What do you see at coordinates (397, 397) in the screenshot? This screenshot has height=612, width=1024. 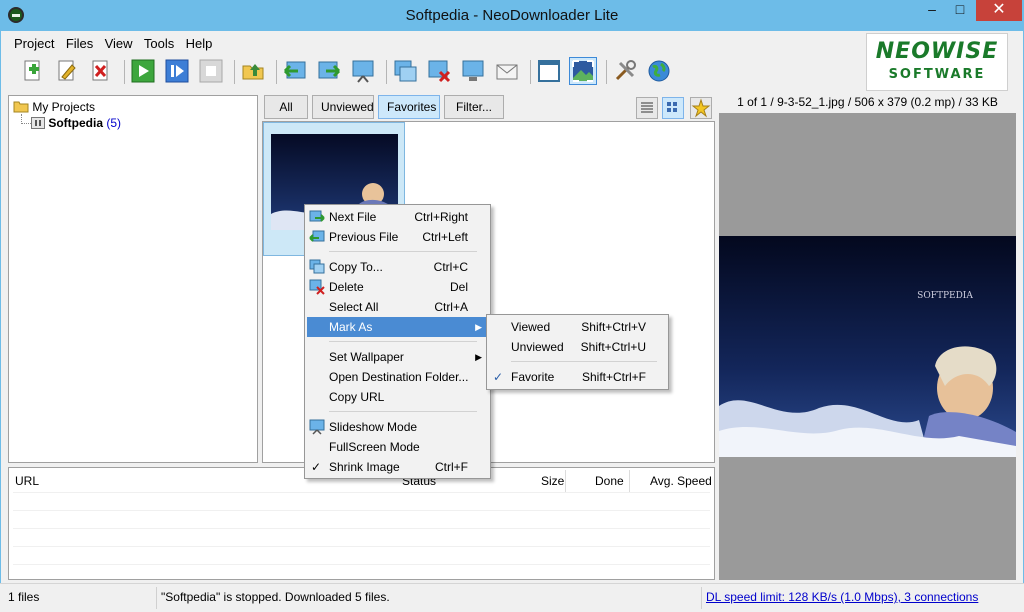 I see `menu-item-copy-url: Copy URL` at bounding box center [397, 397].